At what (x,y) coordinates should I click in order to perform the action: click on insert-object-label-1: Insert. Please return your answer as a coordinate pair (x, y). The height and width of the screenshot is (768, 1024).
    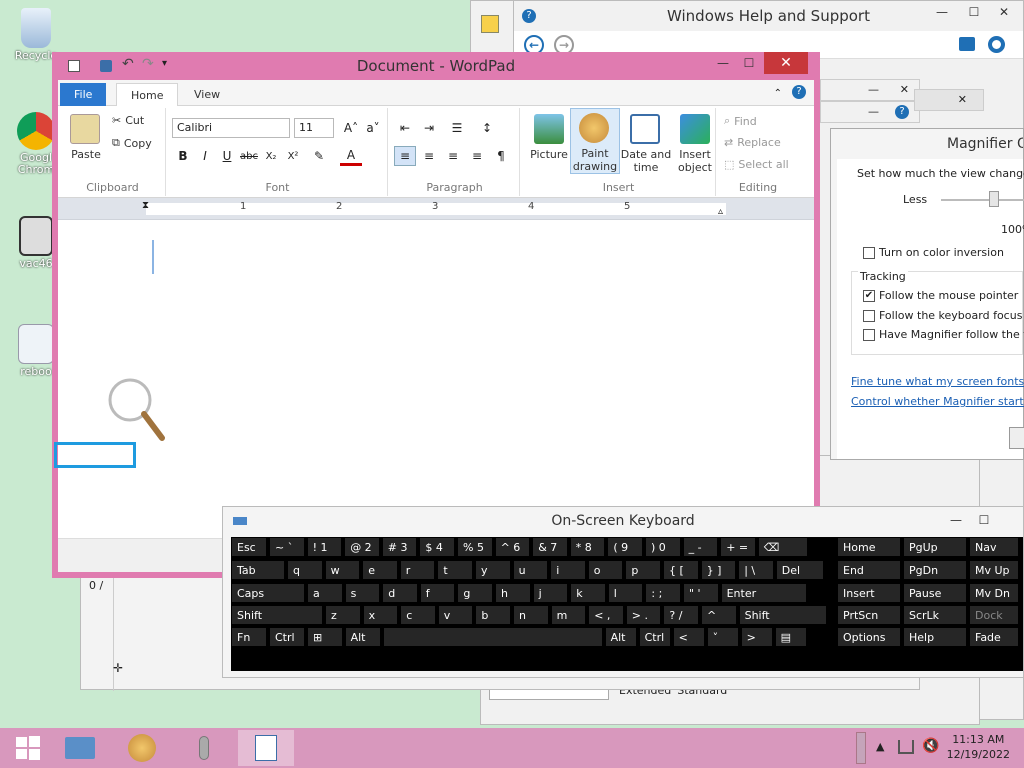
    Looking at the image, I should click on (695, 154).